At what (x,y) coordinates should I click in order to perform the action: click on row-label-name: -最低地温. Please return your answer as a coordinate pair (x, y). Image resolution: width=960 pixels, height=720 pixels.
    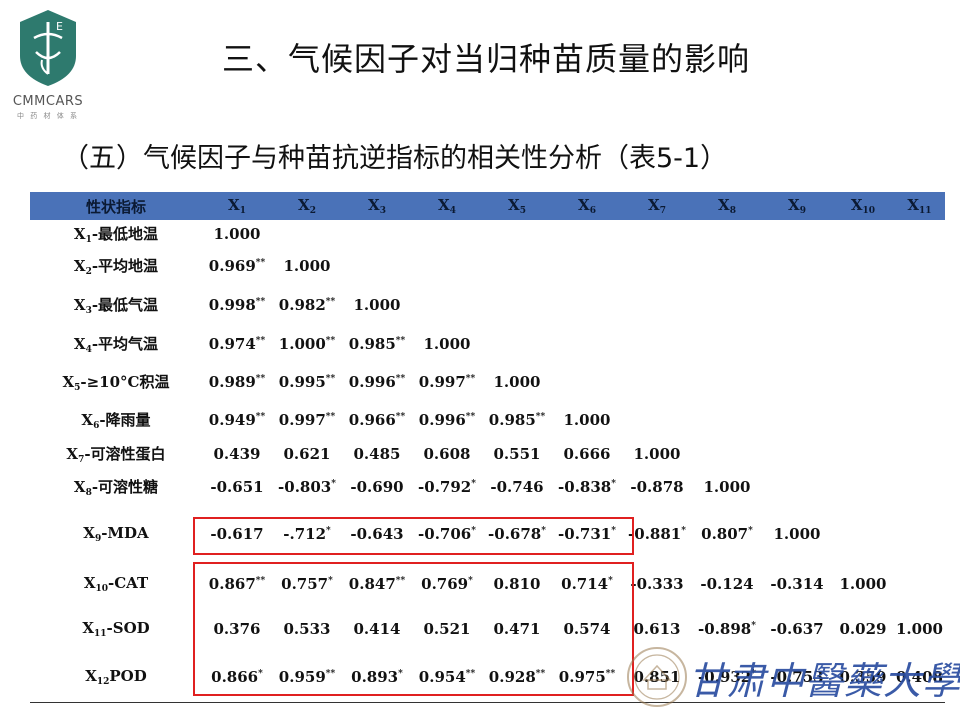
    Looking at the image, I should click on (125, 233).